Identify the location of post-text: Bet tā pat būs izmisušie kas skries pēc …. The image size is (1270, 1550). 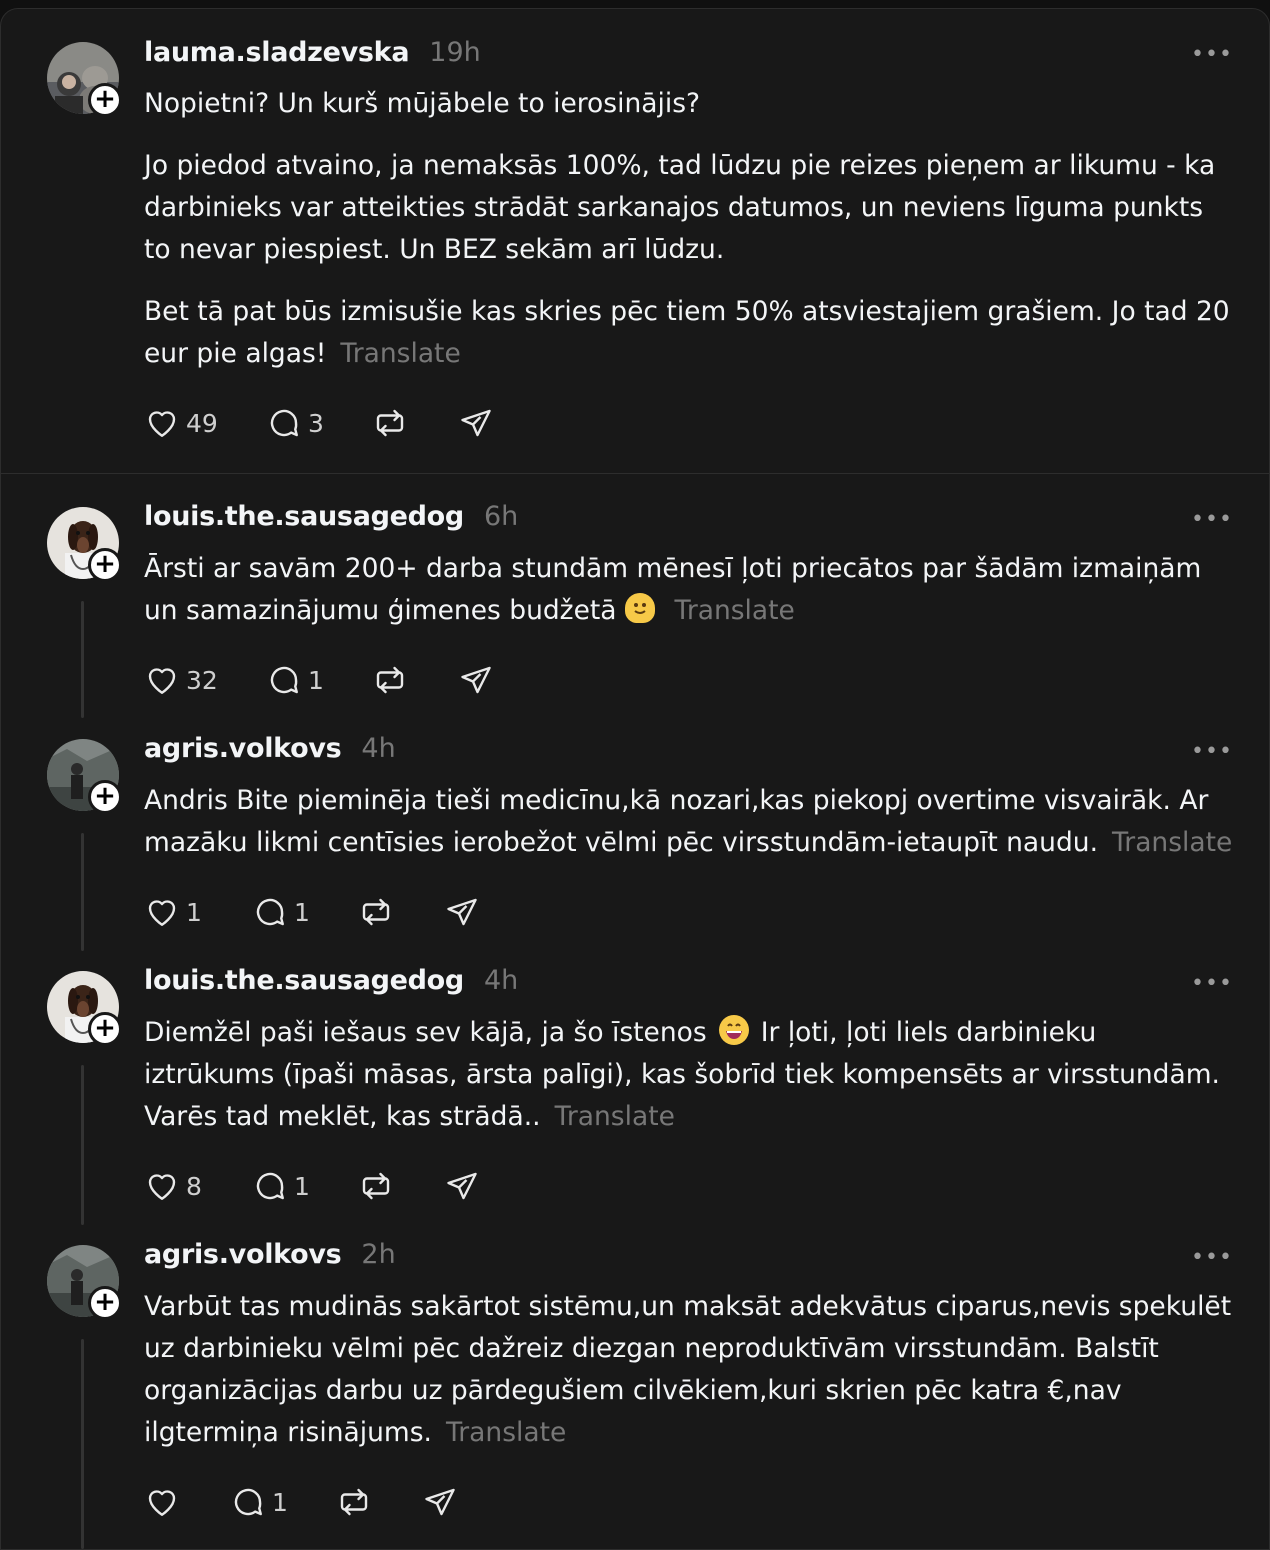
(689, 333).